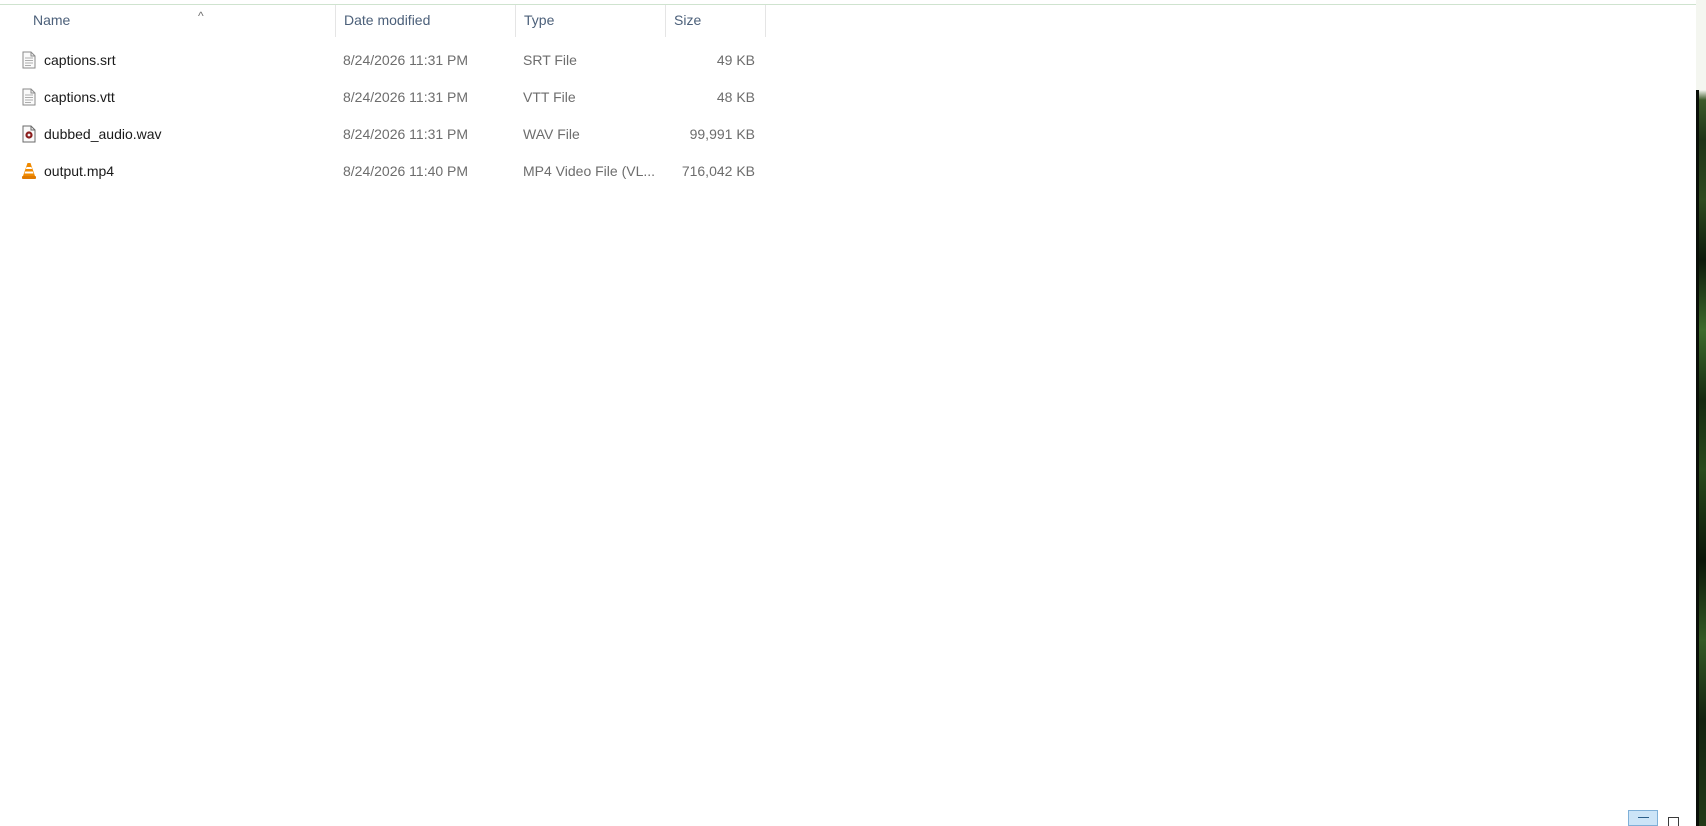 This screenshot has height=826, width=1706. I want to click on file-date-modified: 8/24/2026 11:40 PM, so click(406, 171).